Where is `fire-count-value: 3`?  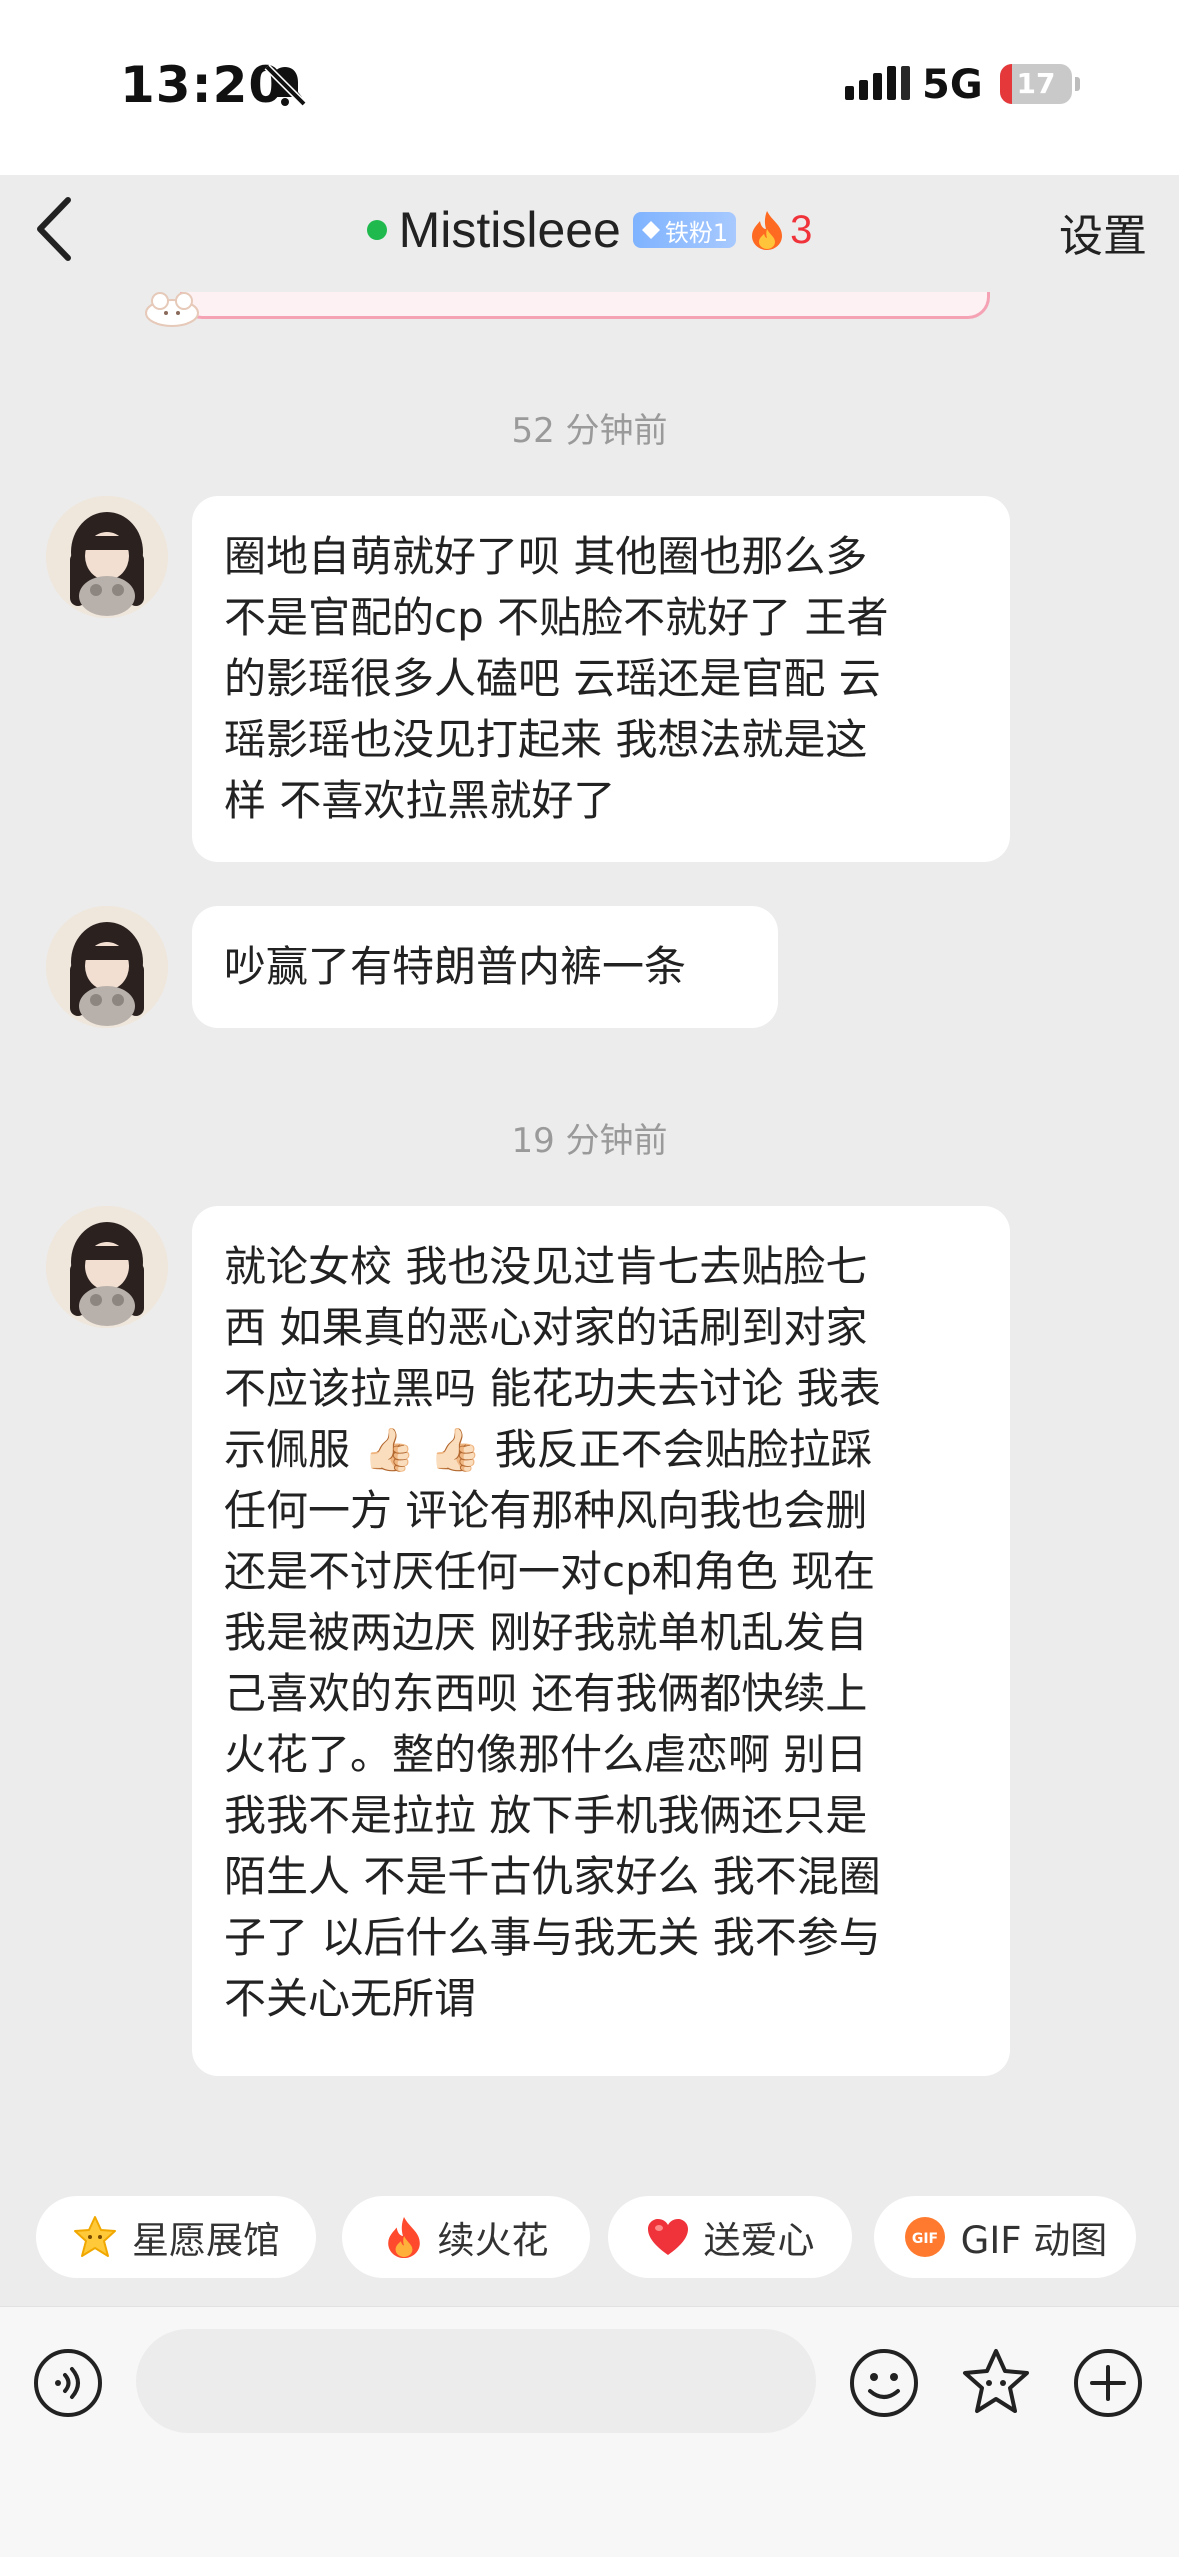
fire-count-value: 3 is located at coordinates (801, 229).